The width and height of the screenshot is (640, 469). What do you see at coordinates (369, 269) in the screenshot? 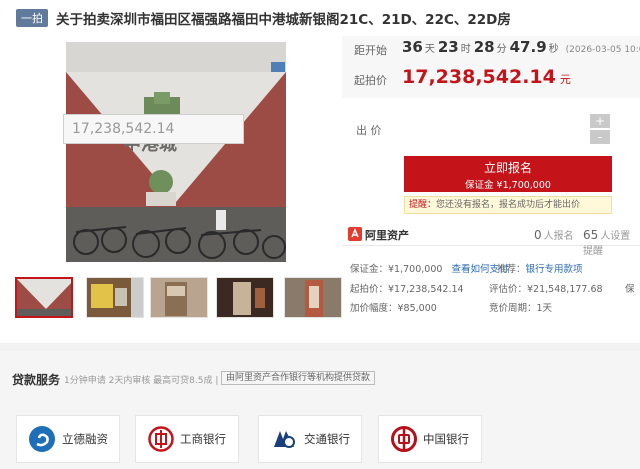
I see `deposit-detail-label: 保证金：` at bounding box center [369, 269].